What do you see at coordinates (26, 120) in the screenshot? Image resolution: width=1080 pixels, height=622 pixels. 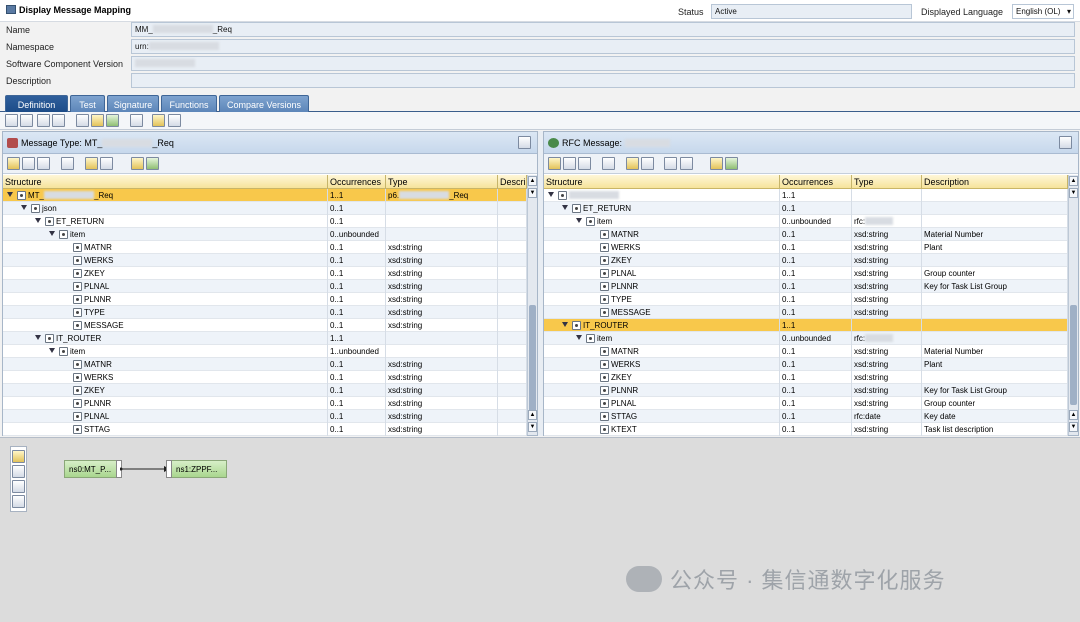 I see `dropdown-icon` at bounding box center [26, 120].